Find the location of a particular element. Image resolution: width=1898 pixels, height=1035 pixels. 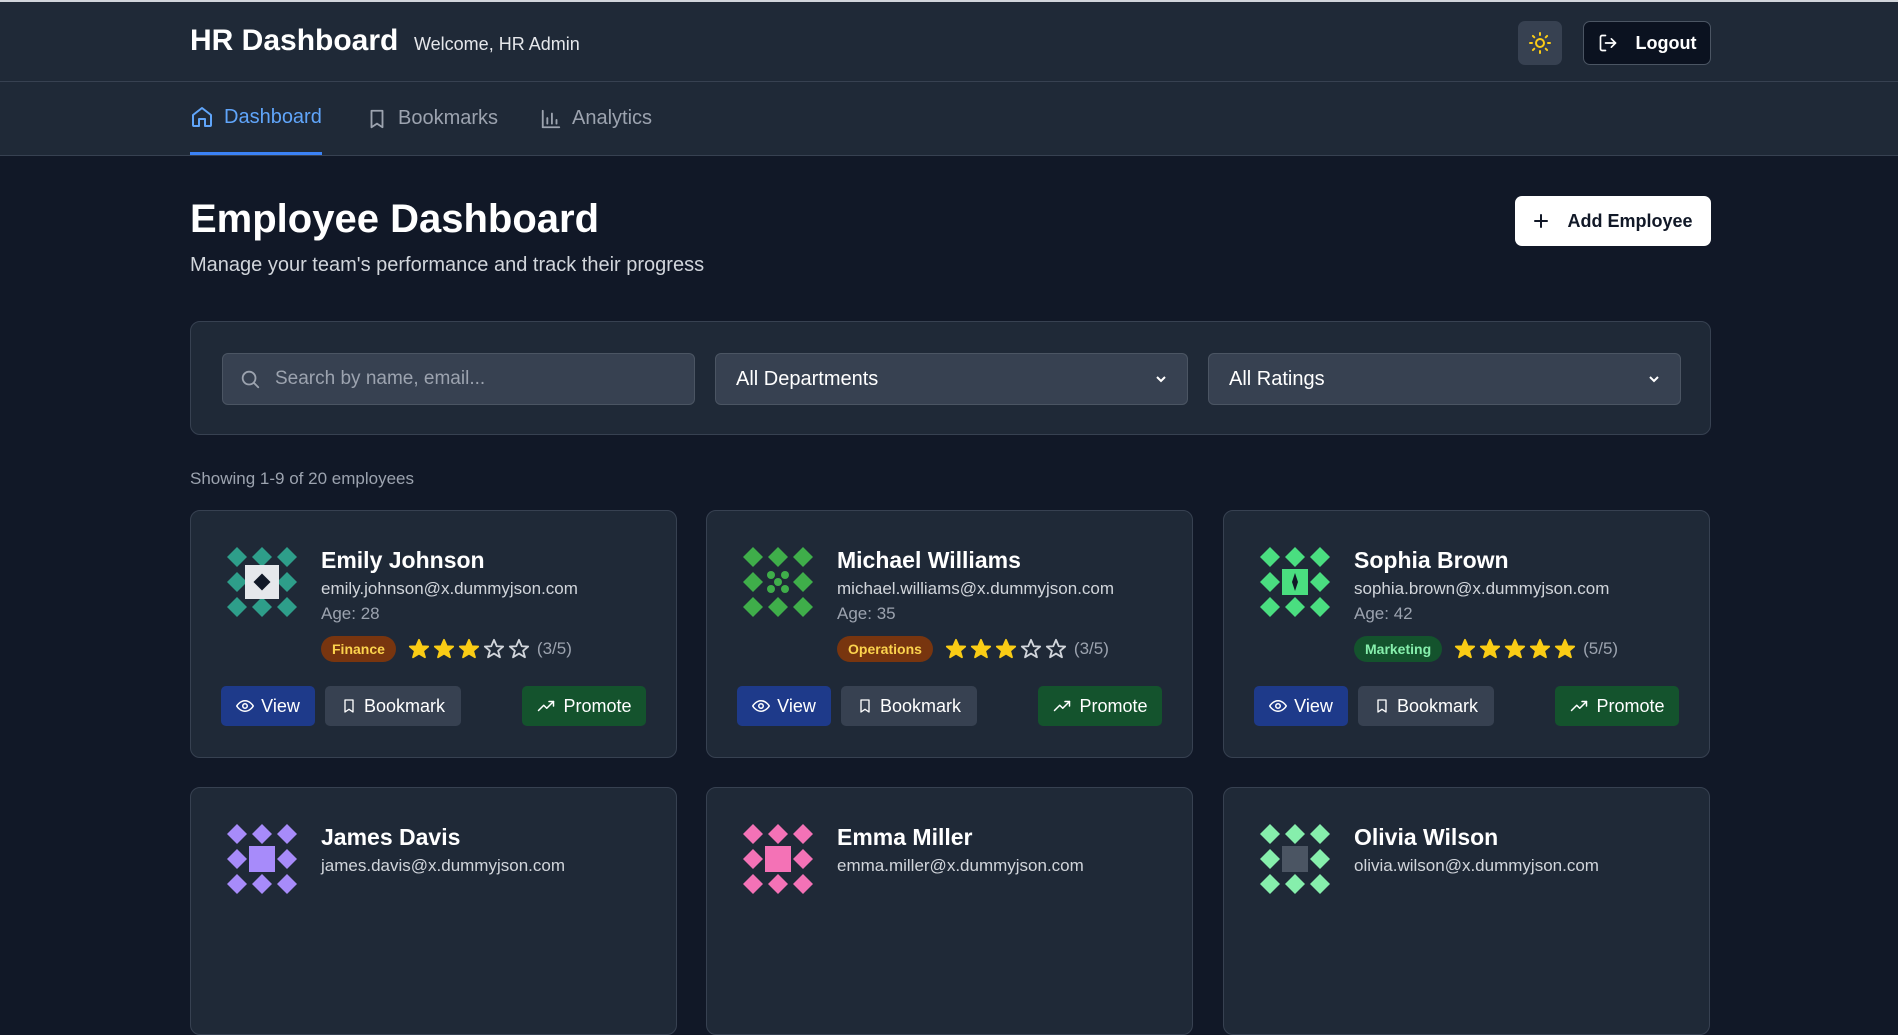

employee-name: James Davis is located at coordinates (391, 837).